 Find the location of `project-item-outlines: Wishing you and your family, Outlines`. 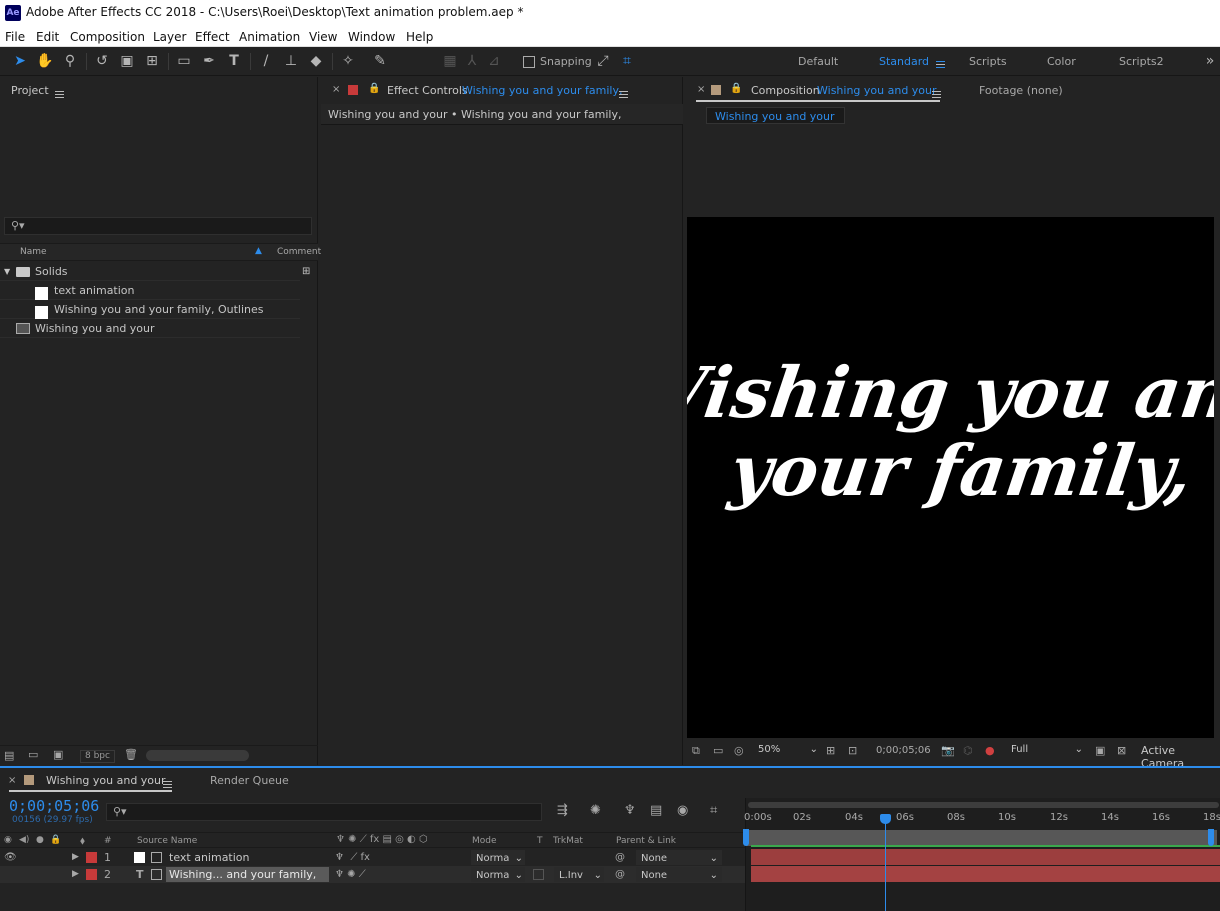

project-item-outlines: Wishing you and your family, Outlines is located at coordinates (150, 309).